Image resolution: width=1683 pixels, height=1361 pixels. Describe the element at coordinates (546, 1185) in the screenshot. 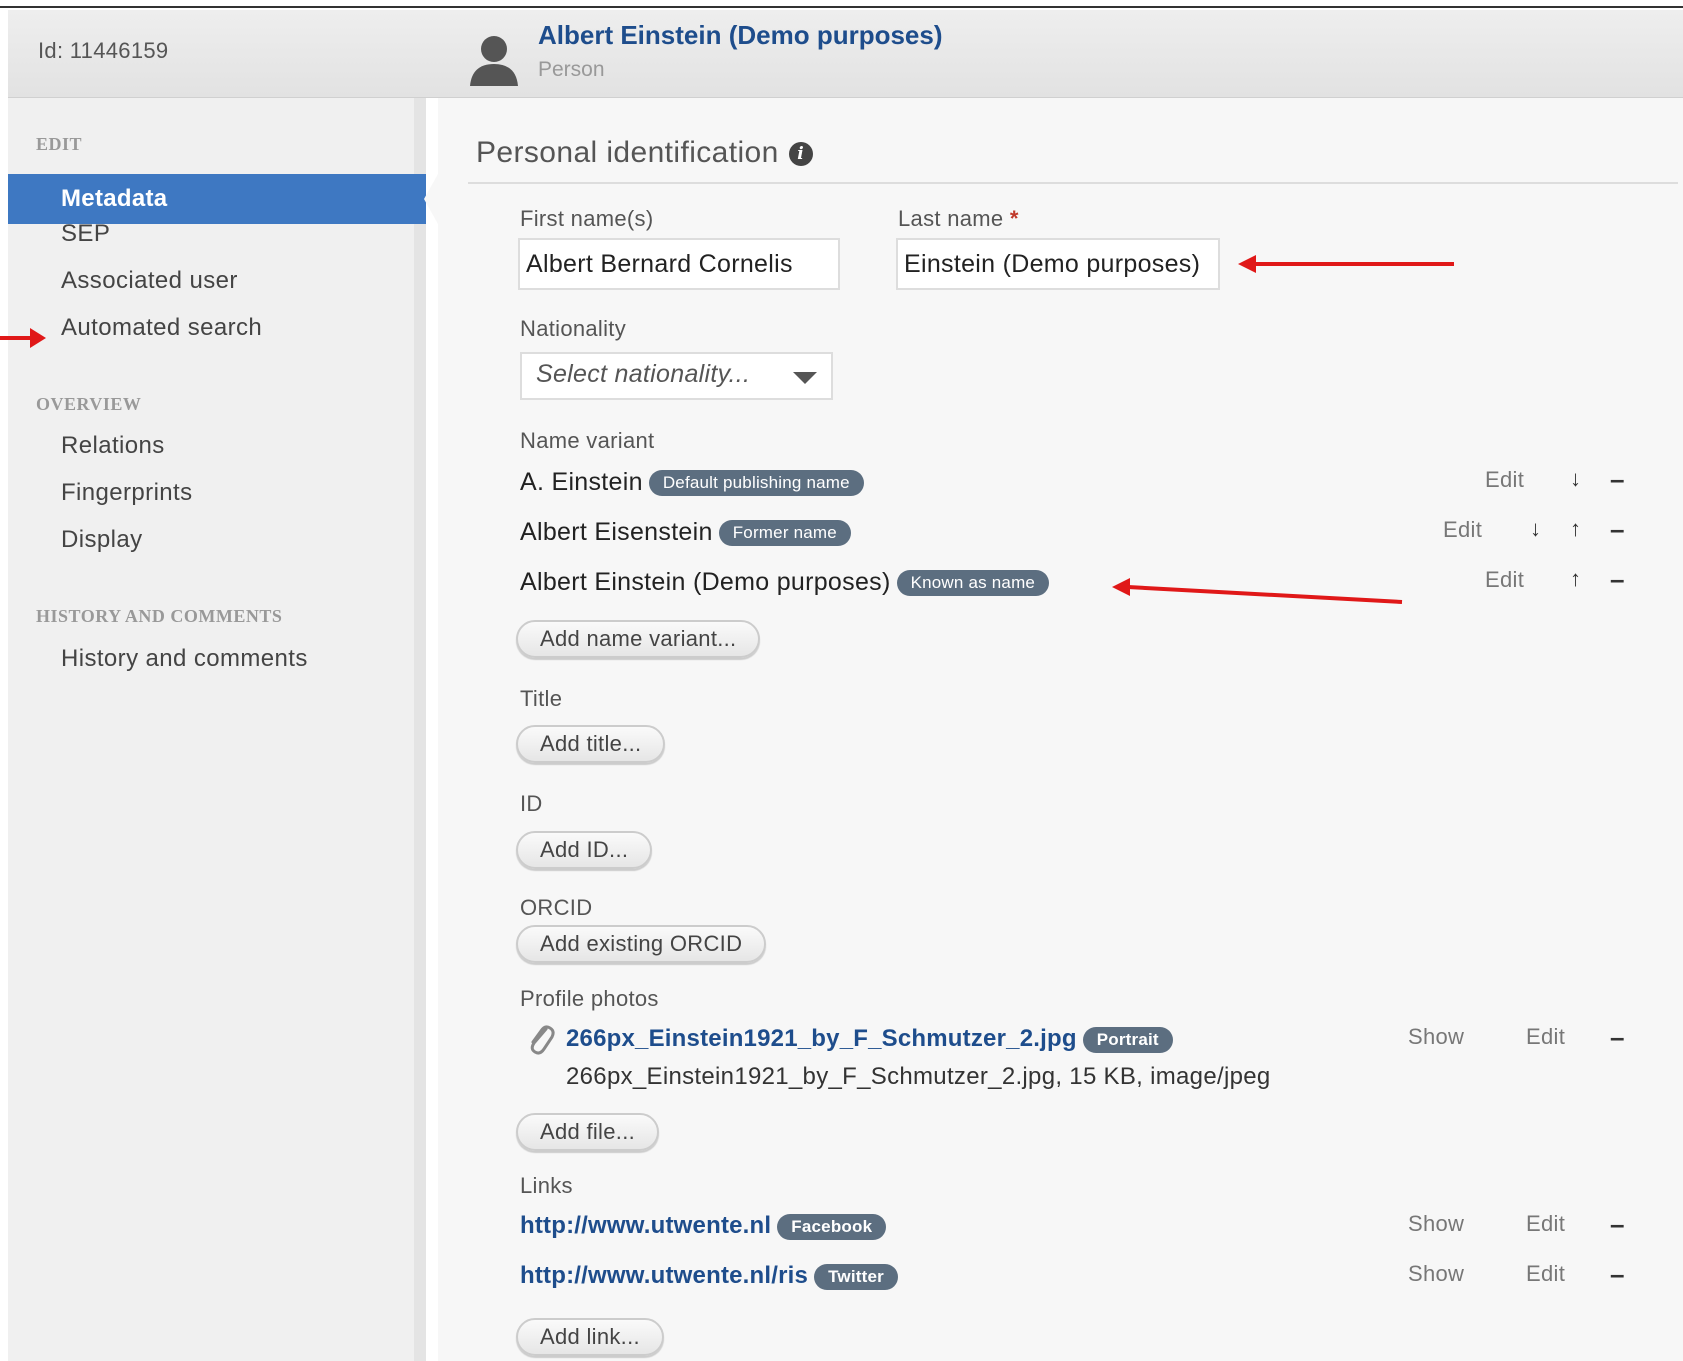

I see `links-label: Links` at that location.